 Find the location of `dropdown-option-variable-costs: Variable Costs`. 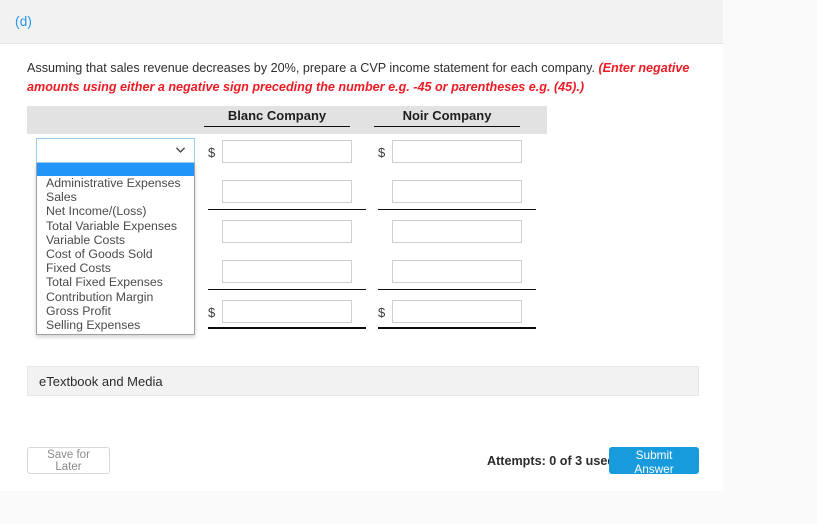

dropdown-option-variable-costs: Variable Costs is located at coordinates (115, 240).